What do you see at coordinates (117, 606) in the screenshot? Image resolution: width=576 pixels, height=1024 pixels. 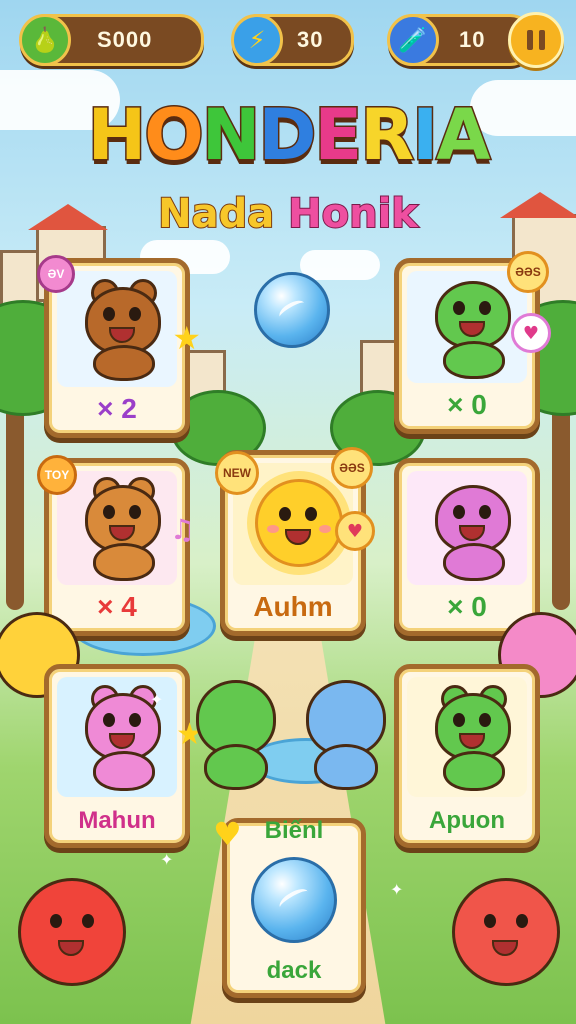 I see `card-label: × 4` at bounding box center [117, 606].